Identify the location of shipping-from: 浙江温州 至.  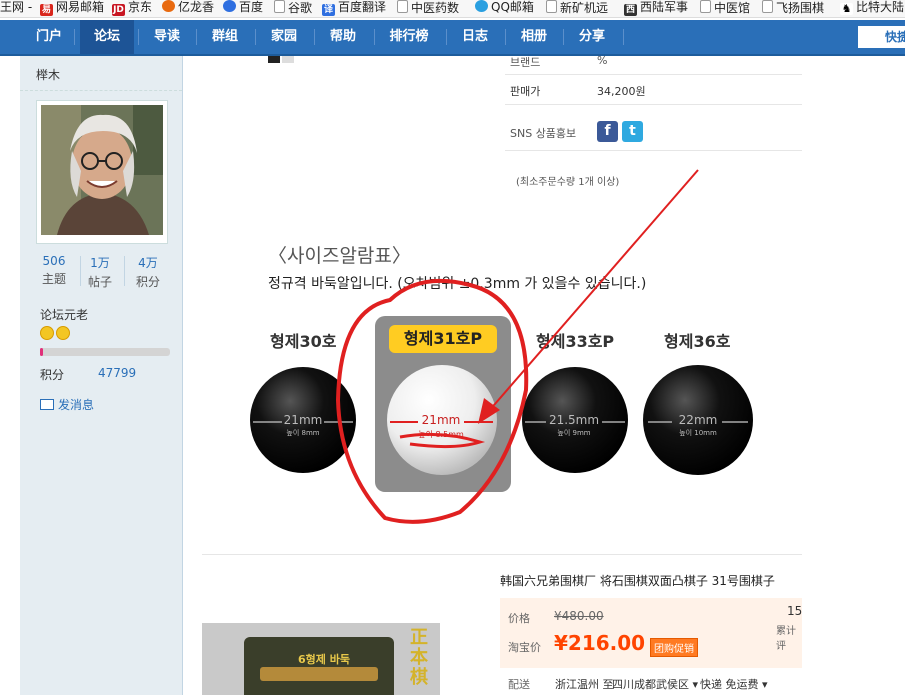
(584, 684).